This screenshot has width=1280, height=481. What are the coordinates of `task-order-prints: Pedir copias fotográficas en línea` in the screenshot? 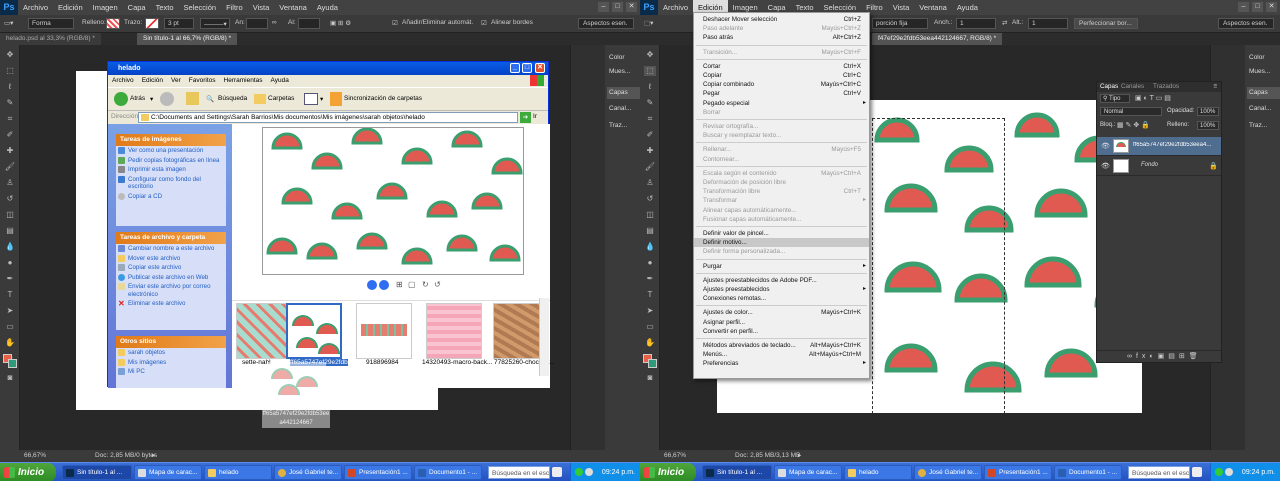 It's located at (171, 161).